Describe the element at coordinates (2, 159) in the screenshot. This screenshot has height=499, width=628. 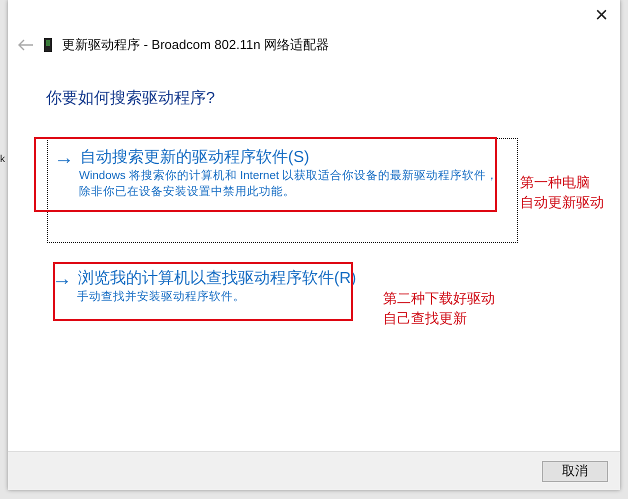
I see `background-text: k` at that location.